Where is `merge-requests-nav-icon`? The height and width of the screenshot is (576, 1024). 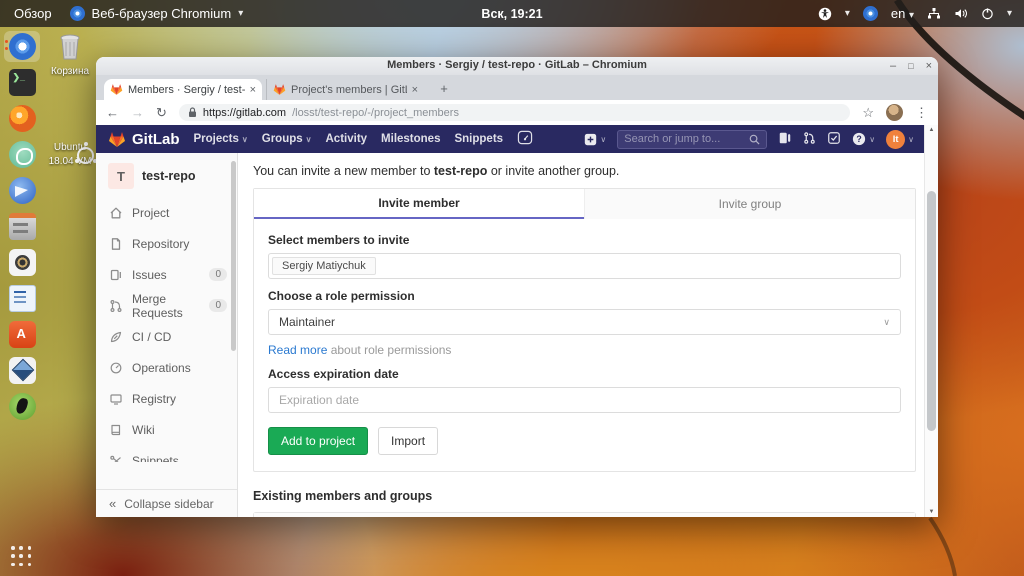 merge-requests-nav-icon is located at coordinates (809, 139).